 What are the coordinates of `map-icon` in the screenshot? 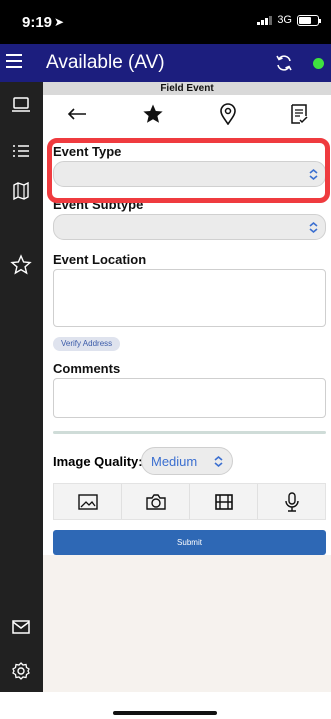 It's located at (21, 191).